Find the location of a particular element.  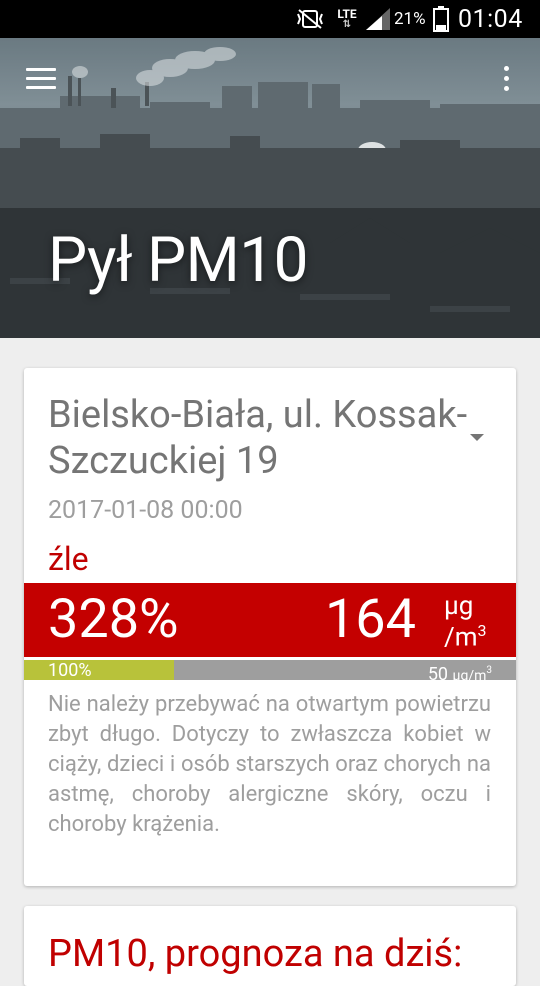

norm-percent-label: 100% is located at coordinates (70, 670).